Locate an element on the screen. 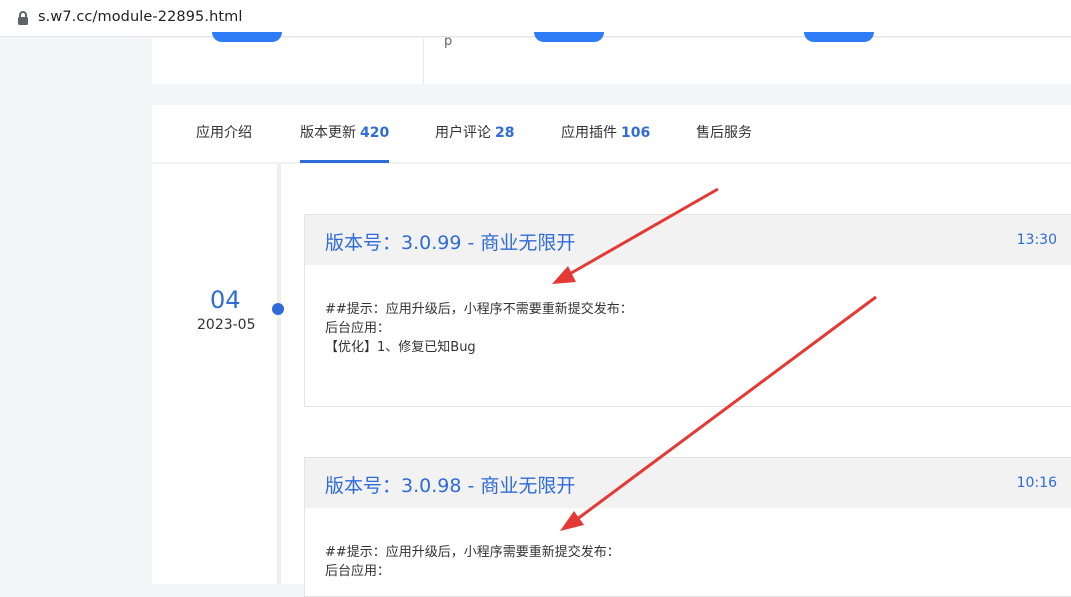  tab-app-intro: 应用介绍 is located at coordinates (224, 134).